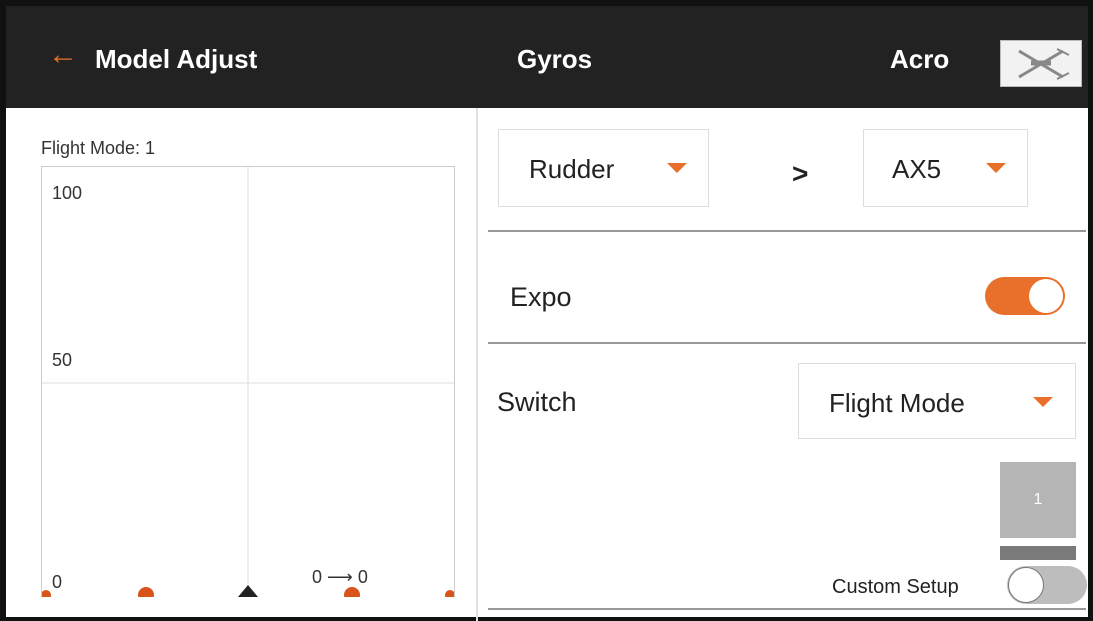  Describe the element at coordinates (1041, 63) in the screenshot. I see `airplane-icon` at that location.